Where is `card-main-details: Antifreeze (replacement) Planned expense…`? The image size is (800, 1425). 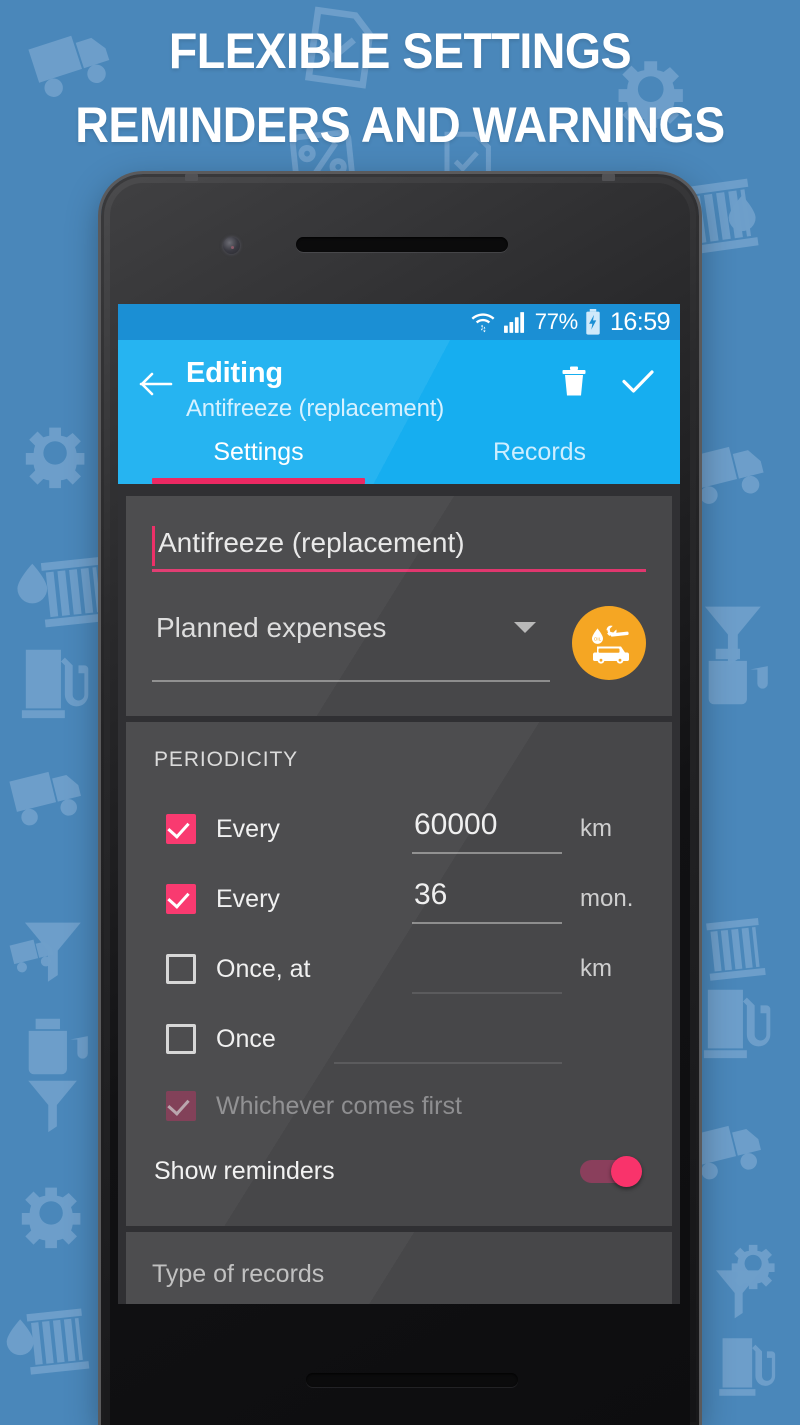
card-main-details: Antifreeze (replacement) Planned expense… is located at coordinates (399, 606).